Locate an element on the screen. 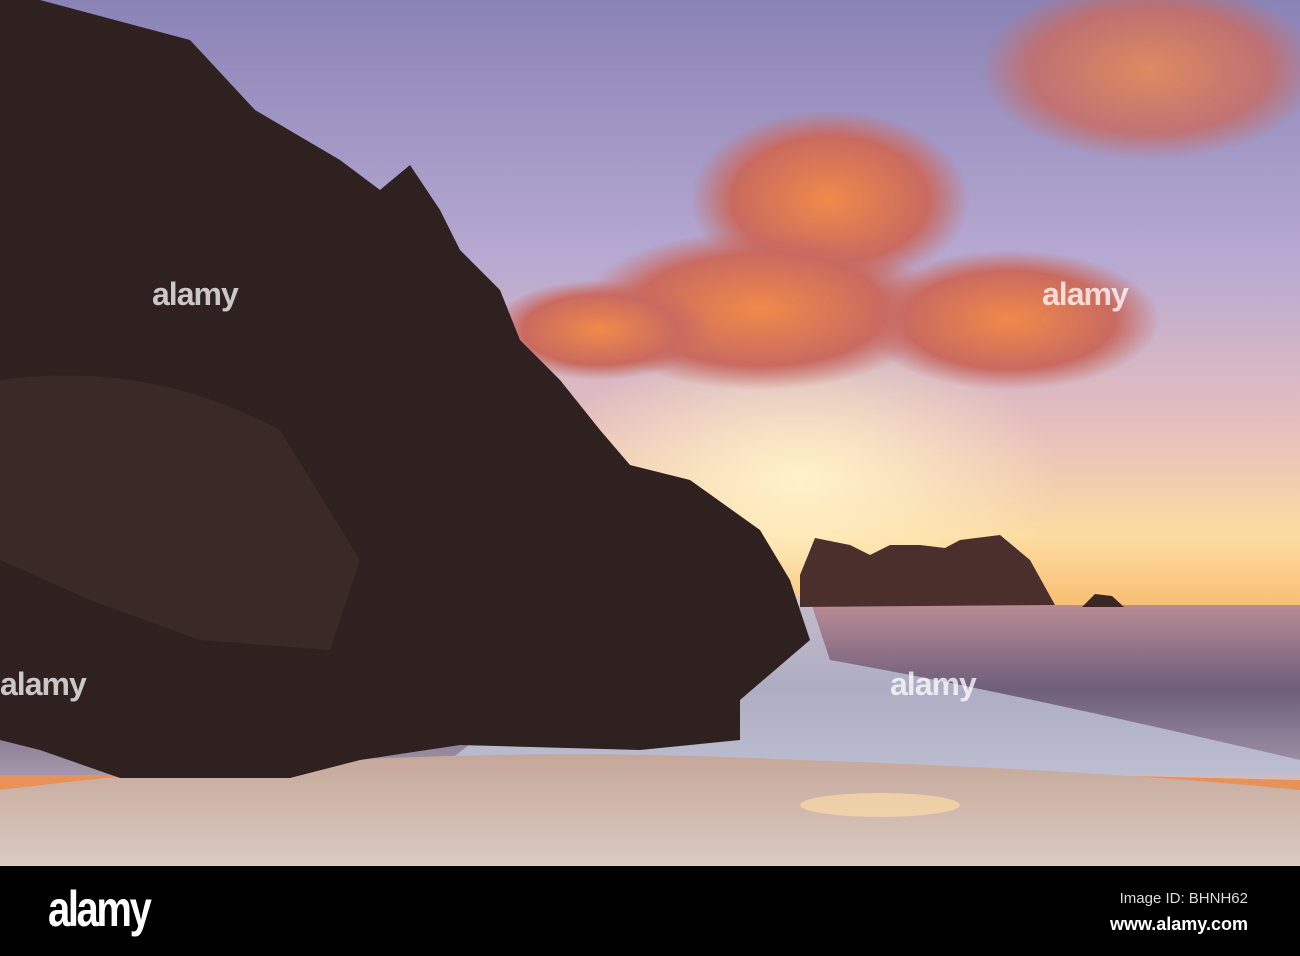  image-id: Image ID: BHNH62 is located at coordinates (1183, 898).